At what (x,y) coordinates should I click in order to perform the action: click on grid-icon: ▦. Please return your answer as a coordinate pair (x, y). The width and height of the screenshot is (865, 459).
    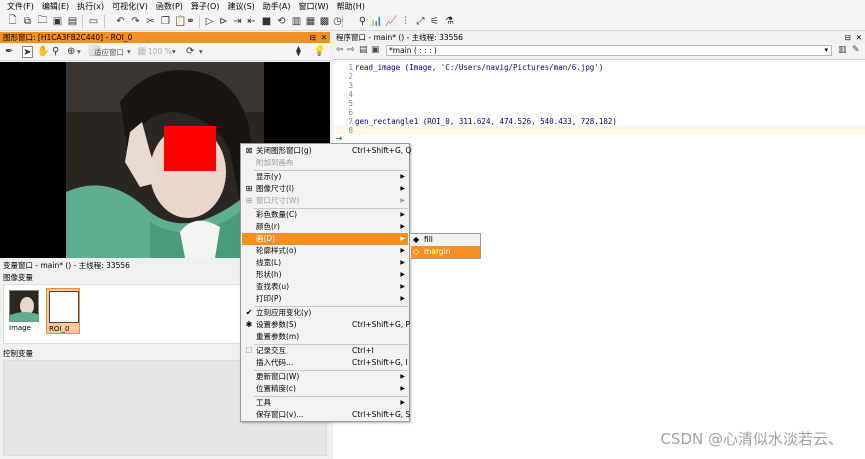
    Looking at the image, I should click on (141, 51).